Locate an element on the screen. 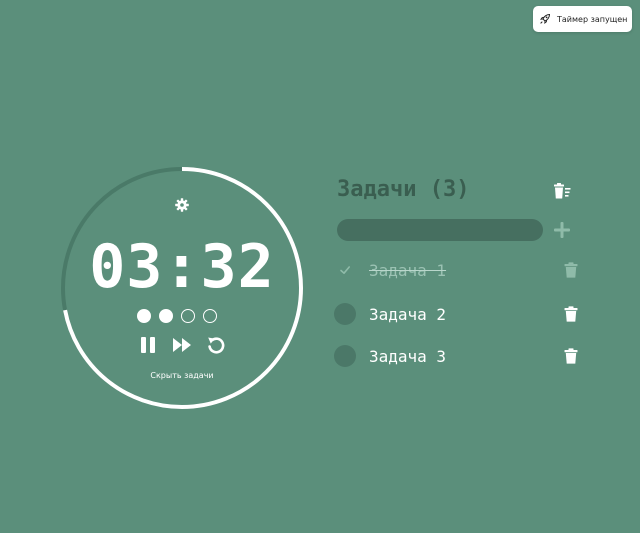 The width and height of the screenshot is (640, 533). reset-button is located at coordinates (216, 345).